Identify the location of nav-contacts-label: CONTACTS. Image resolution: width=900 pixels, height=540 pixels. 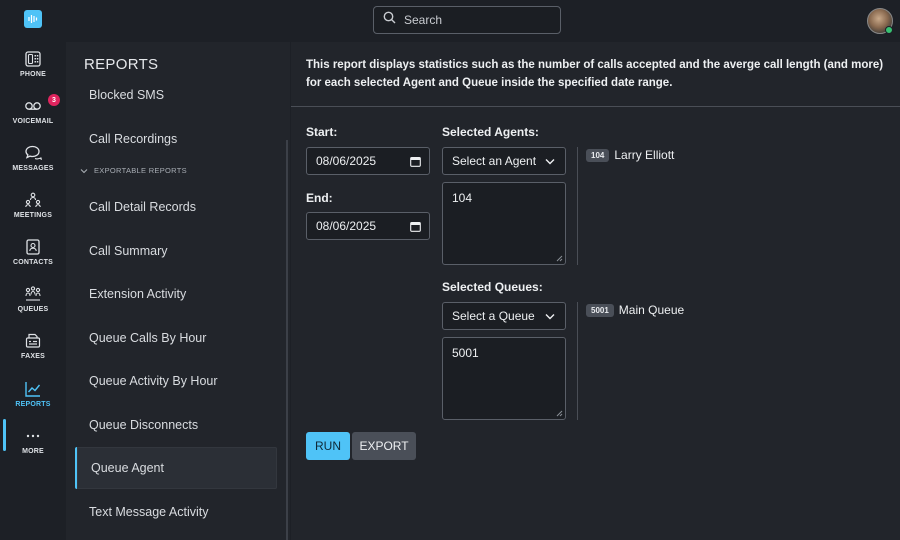
(33, 262).